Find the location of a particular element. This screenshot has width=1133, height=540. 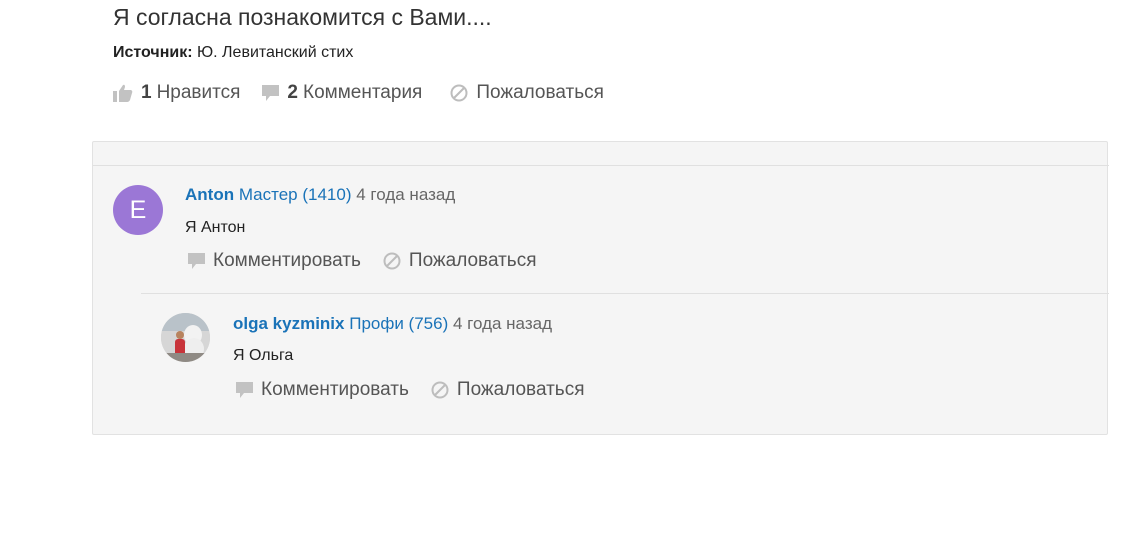

comments-count-button: 2 Комментария is located at coordinates (342, 93).